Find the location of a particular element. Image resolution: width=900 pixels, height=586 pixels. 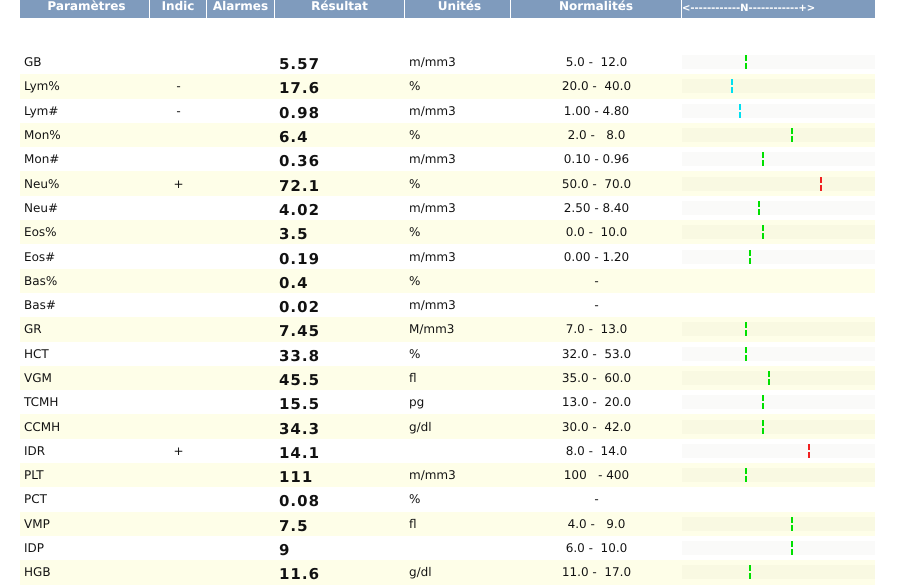

table-cell: 0.19 is located at coordinates (299, 259).